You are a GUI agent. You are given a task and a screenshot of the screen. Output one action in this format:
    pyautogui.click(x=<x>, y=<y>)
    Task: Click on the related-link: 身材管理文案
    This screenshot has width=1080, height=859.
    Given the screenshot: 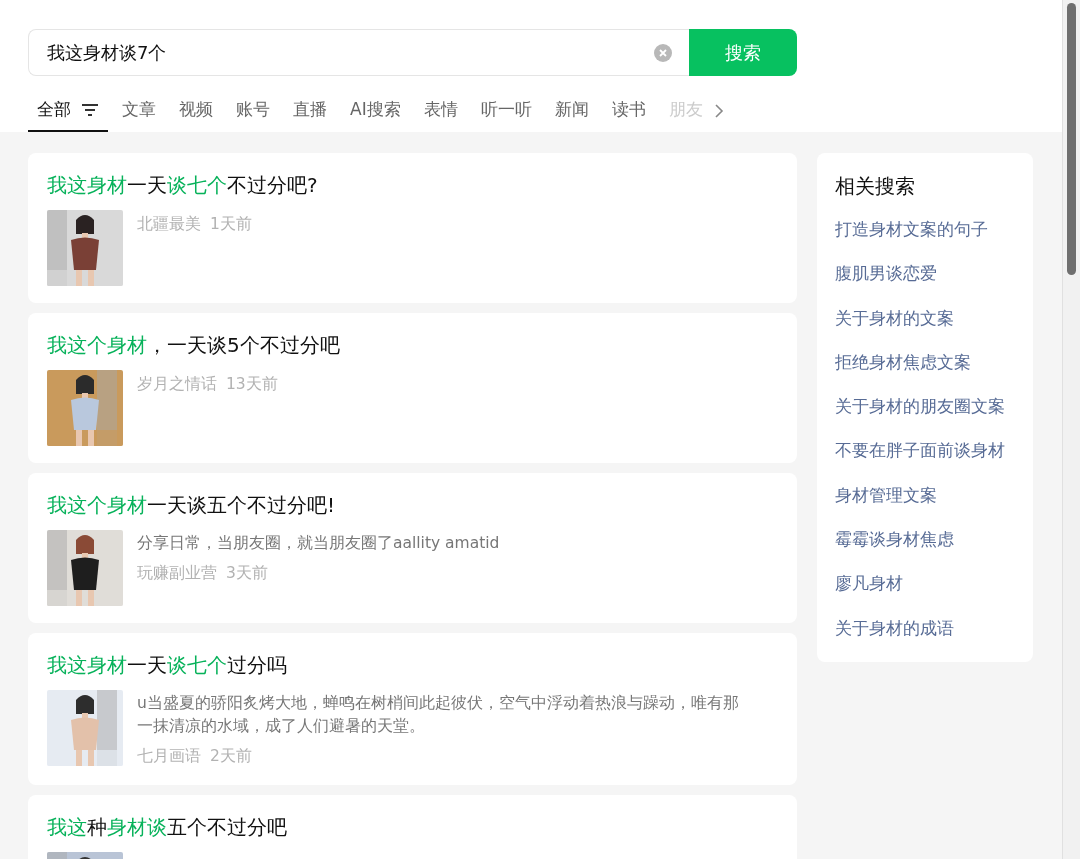 What is the action you would take?
    pyautogui.click(x=926, y=495)
    